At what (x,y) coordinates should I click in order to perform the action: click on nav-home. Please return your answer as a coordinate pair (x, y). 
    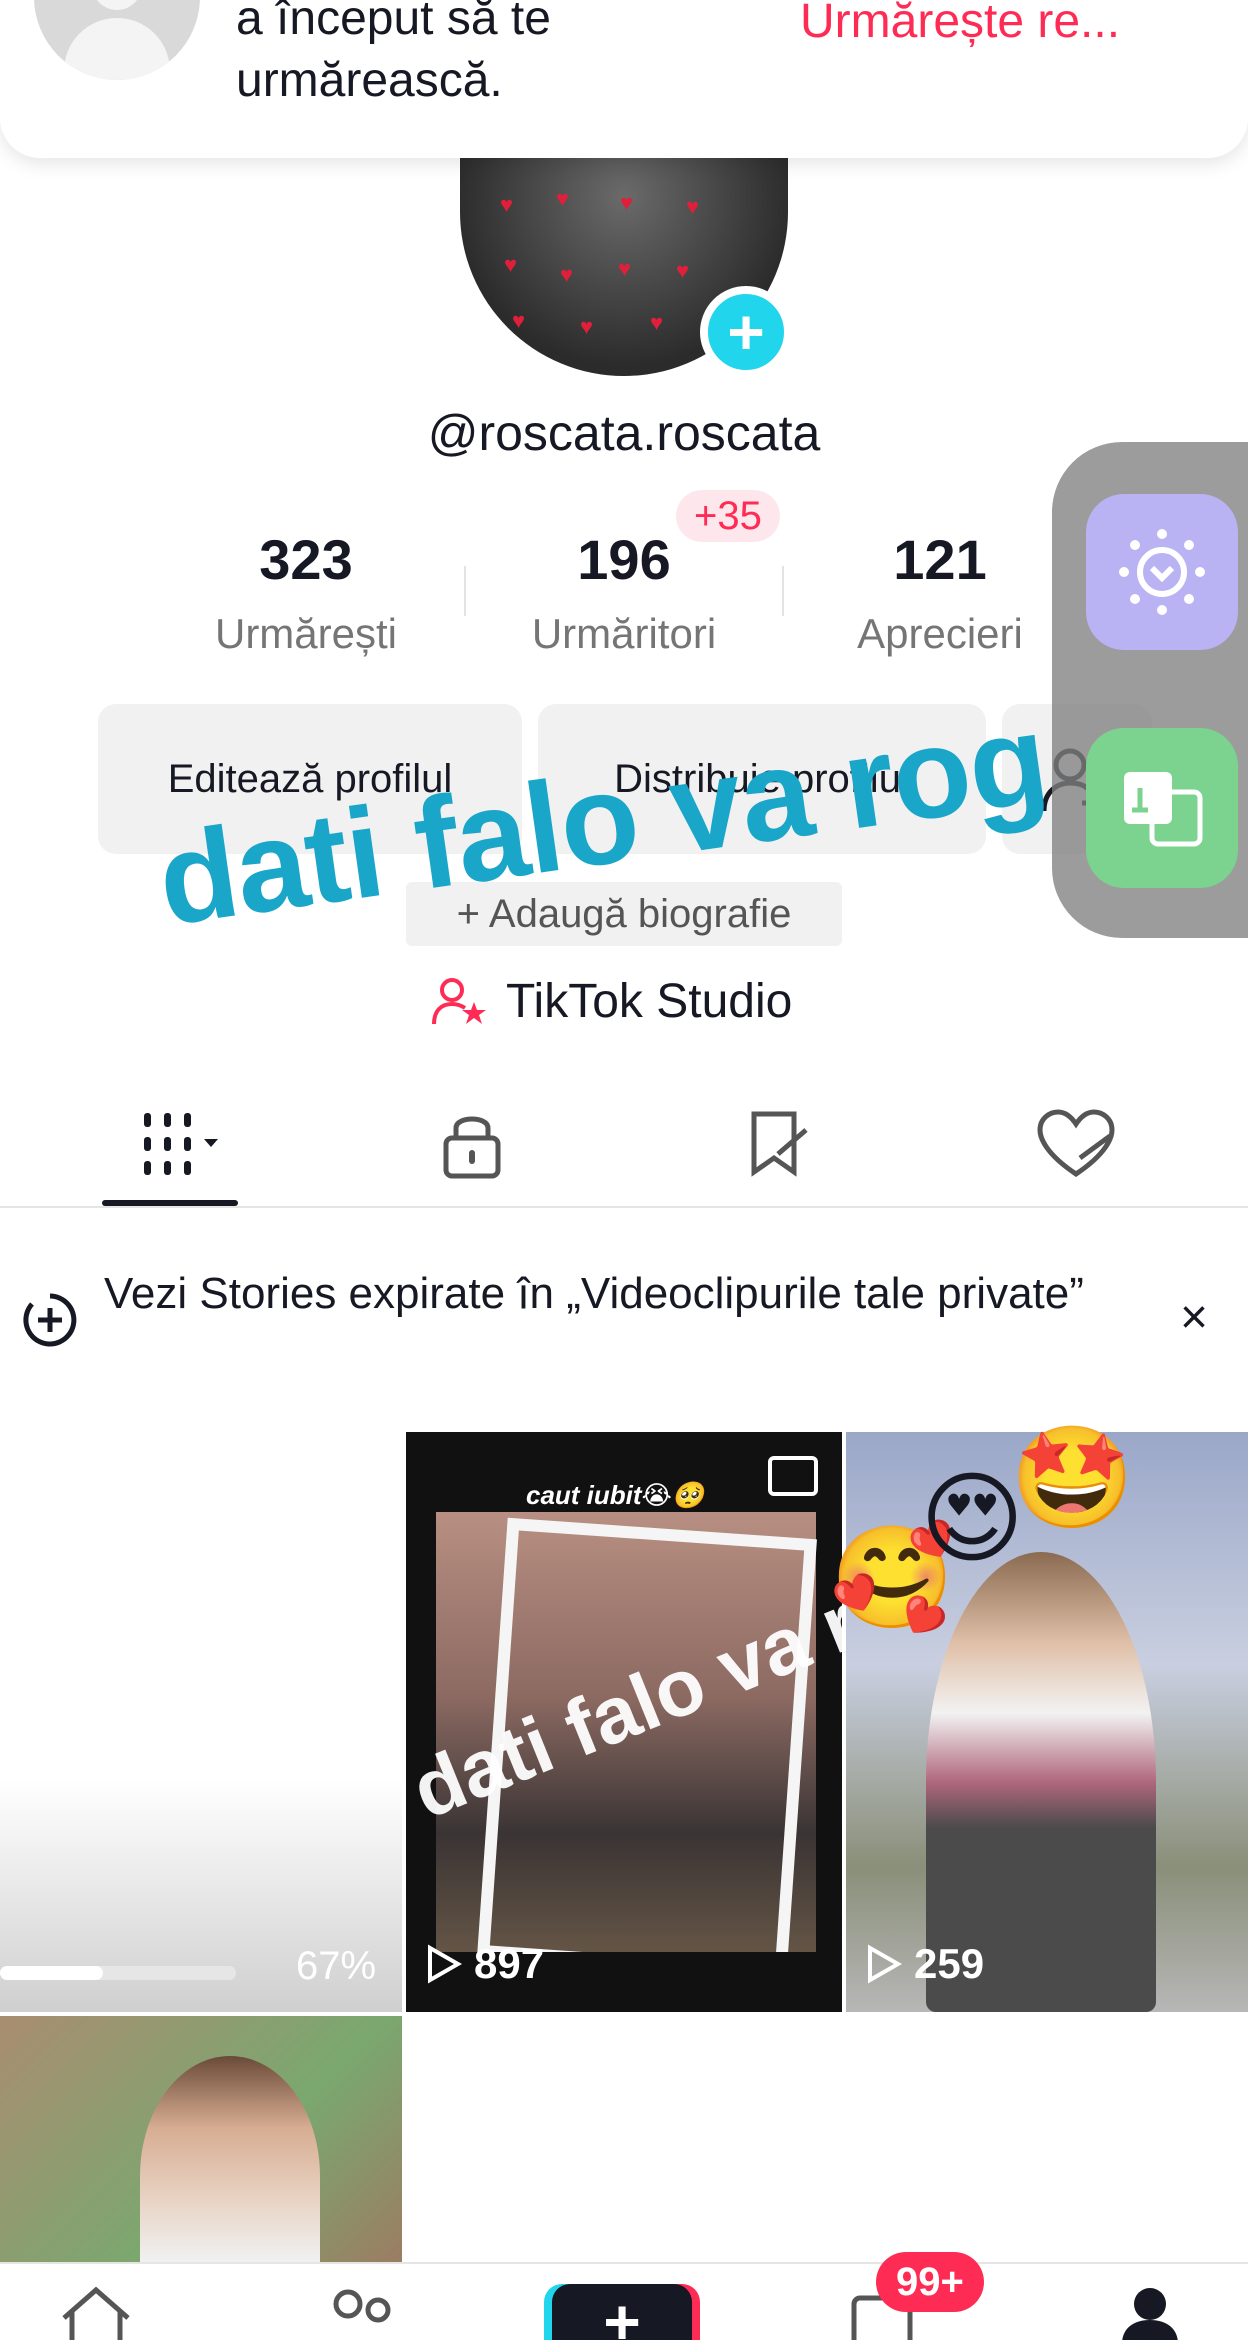
    Looking at the image, I should click on (96, 2312).